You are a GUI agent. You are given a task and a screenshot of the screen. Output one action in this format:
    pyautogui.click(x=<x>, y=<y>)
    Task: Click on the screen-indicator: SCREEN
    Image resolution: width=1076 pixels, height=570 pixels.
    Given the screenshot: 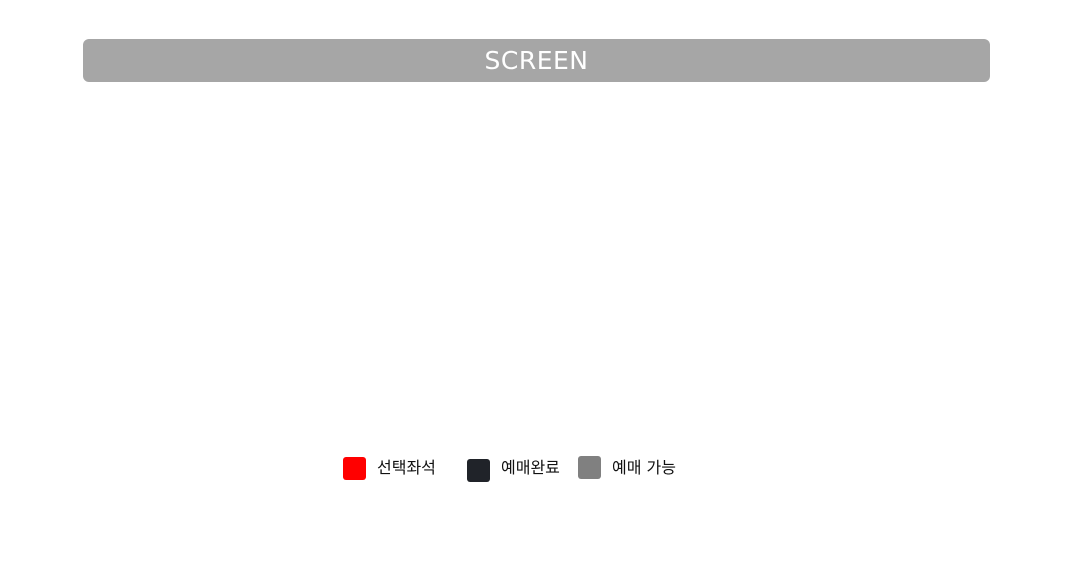 What is the action you would take?
    pyautogui.click(x=536, y=60)
    